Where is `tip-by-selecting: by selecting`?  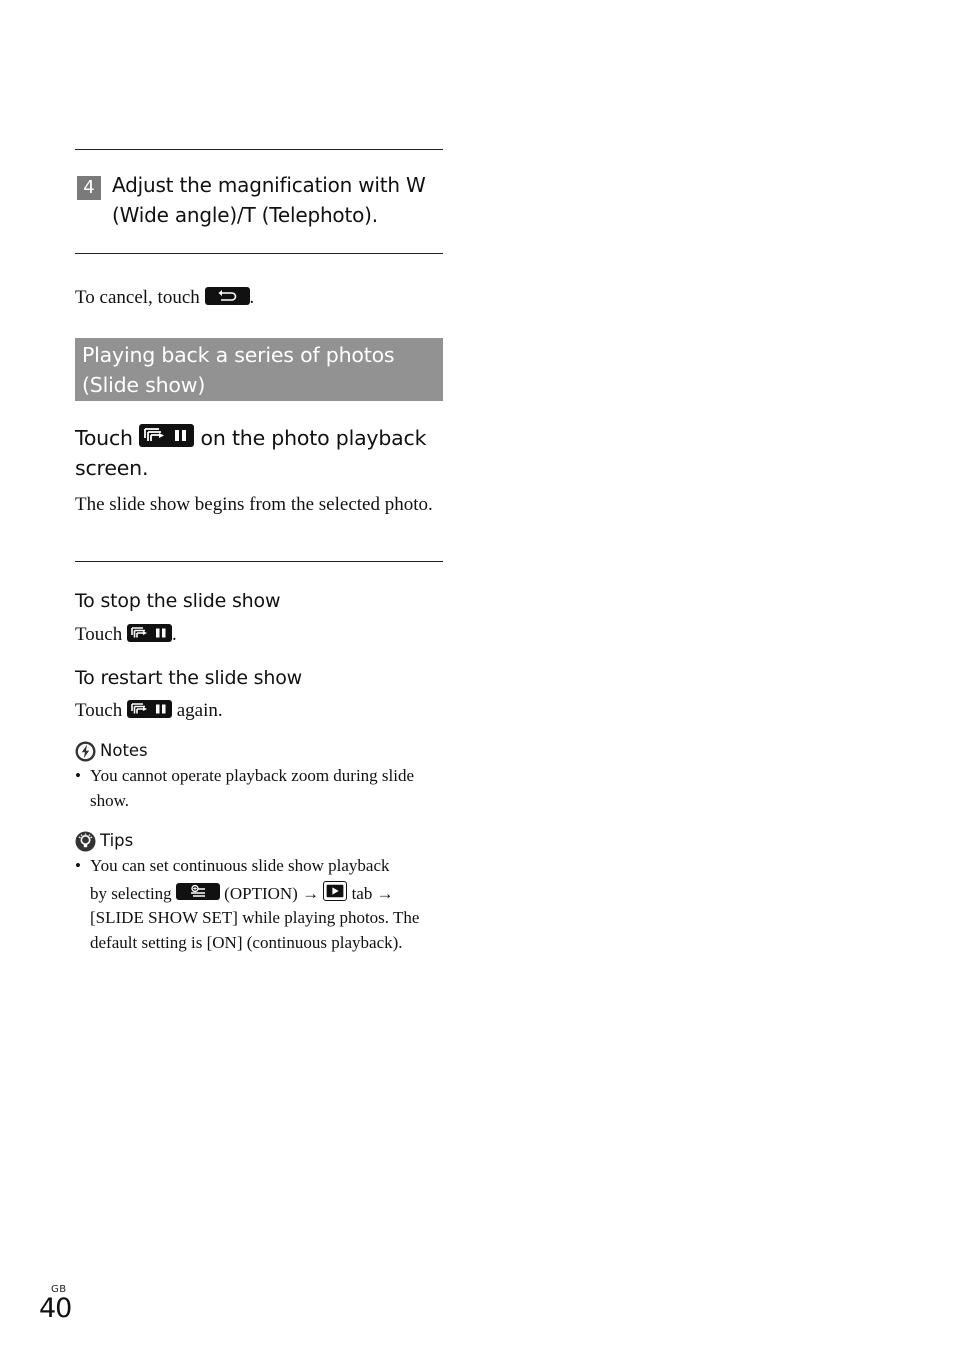 tip-by-selecting: by selecting is located at coordinates (131, 893).